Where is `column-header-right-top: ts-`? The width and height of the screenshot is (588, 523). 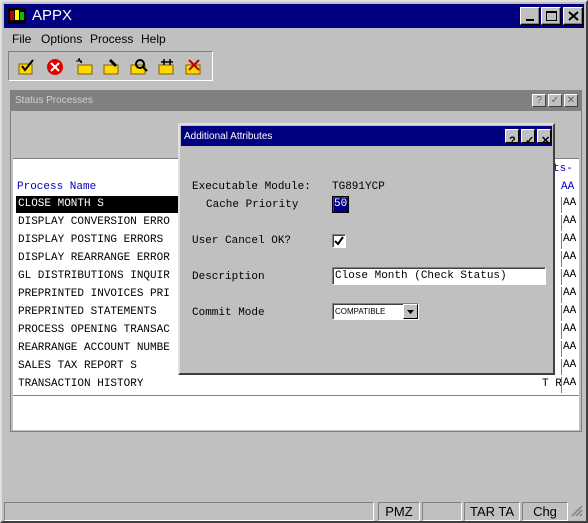
column-header-right-top: ts- is located at coordinates (563, 169).